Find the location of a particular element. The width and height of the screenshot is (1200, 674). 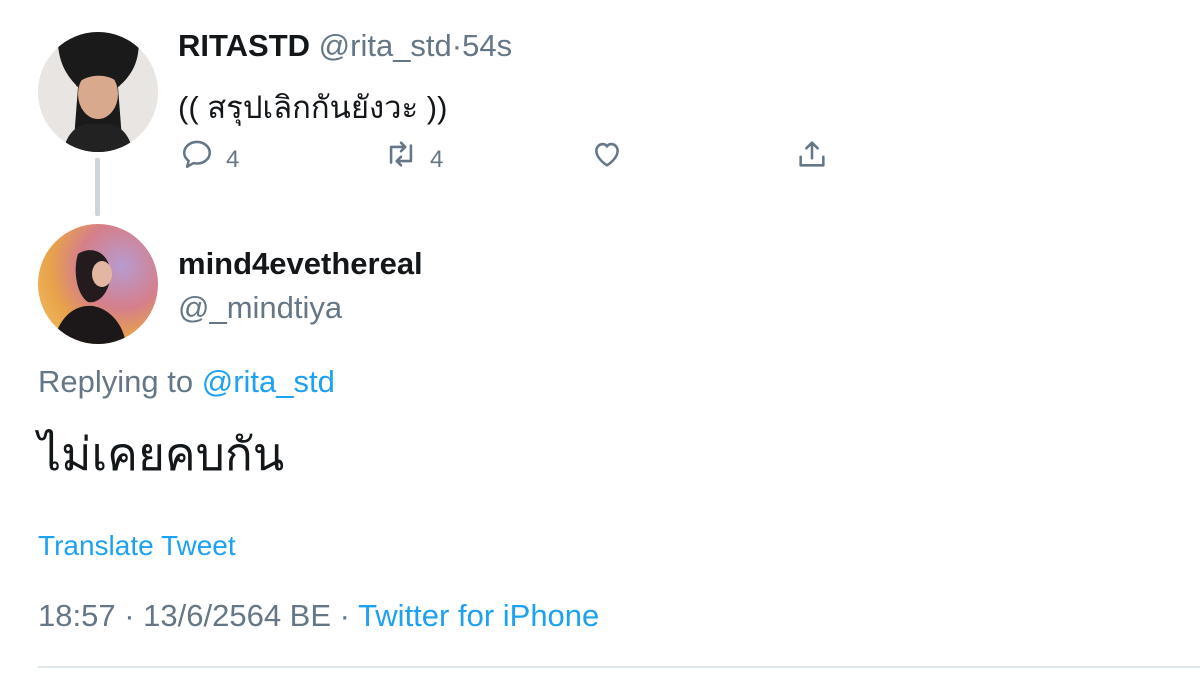

tweet1-time: 54s is located at coordinates (487, 45).